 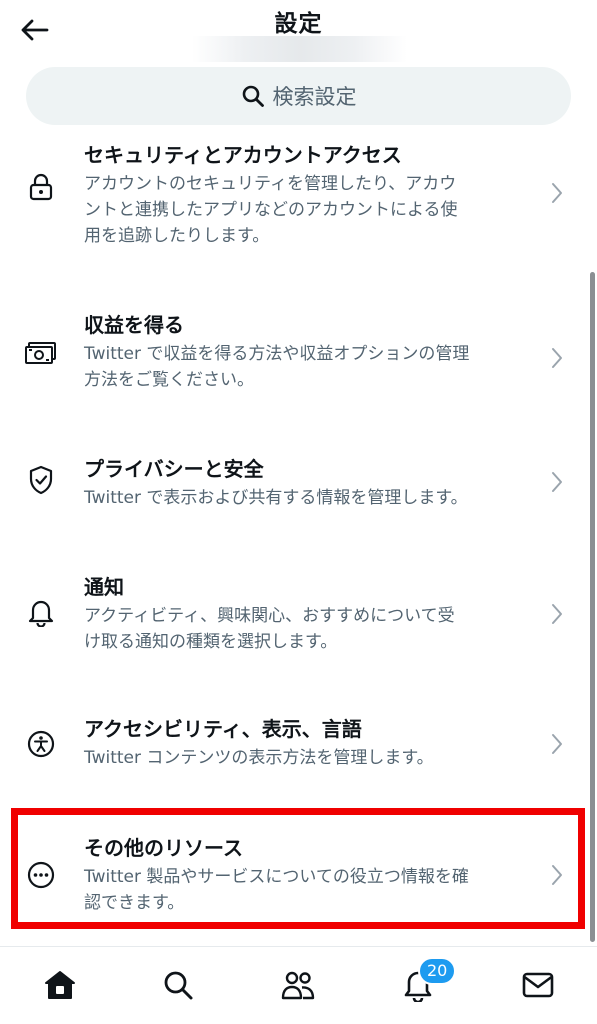 I want to click on notification-count-badge: 20, so click(x=437, y=971).